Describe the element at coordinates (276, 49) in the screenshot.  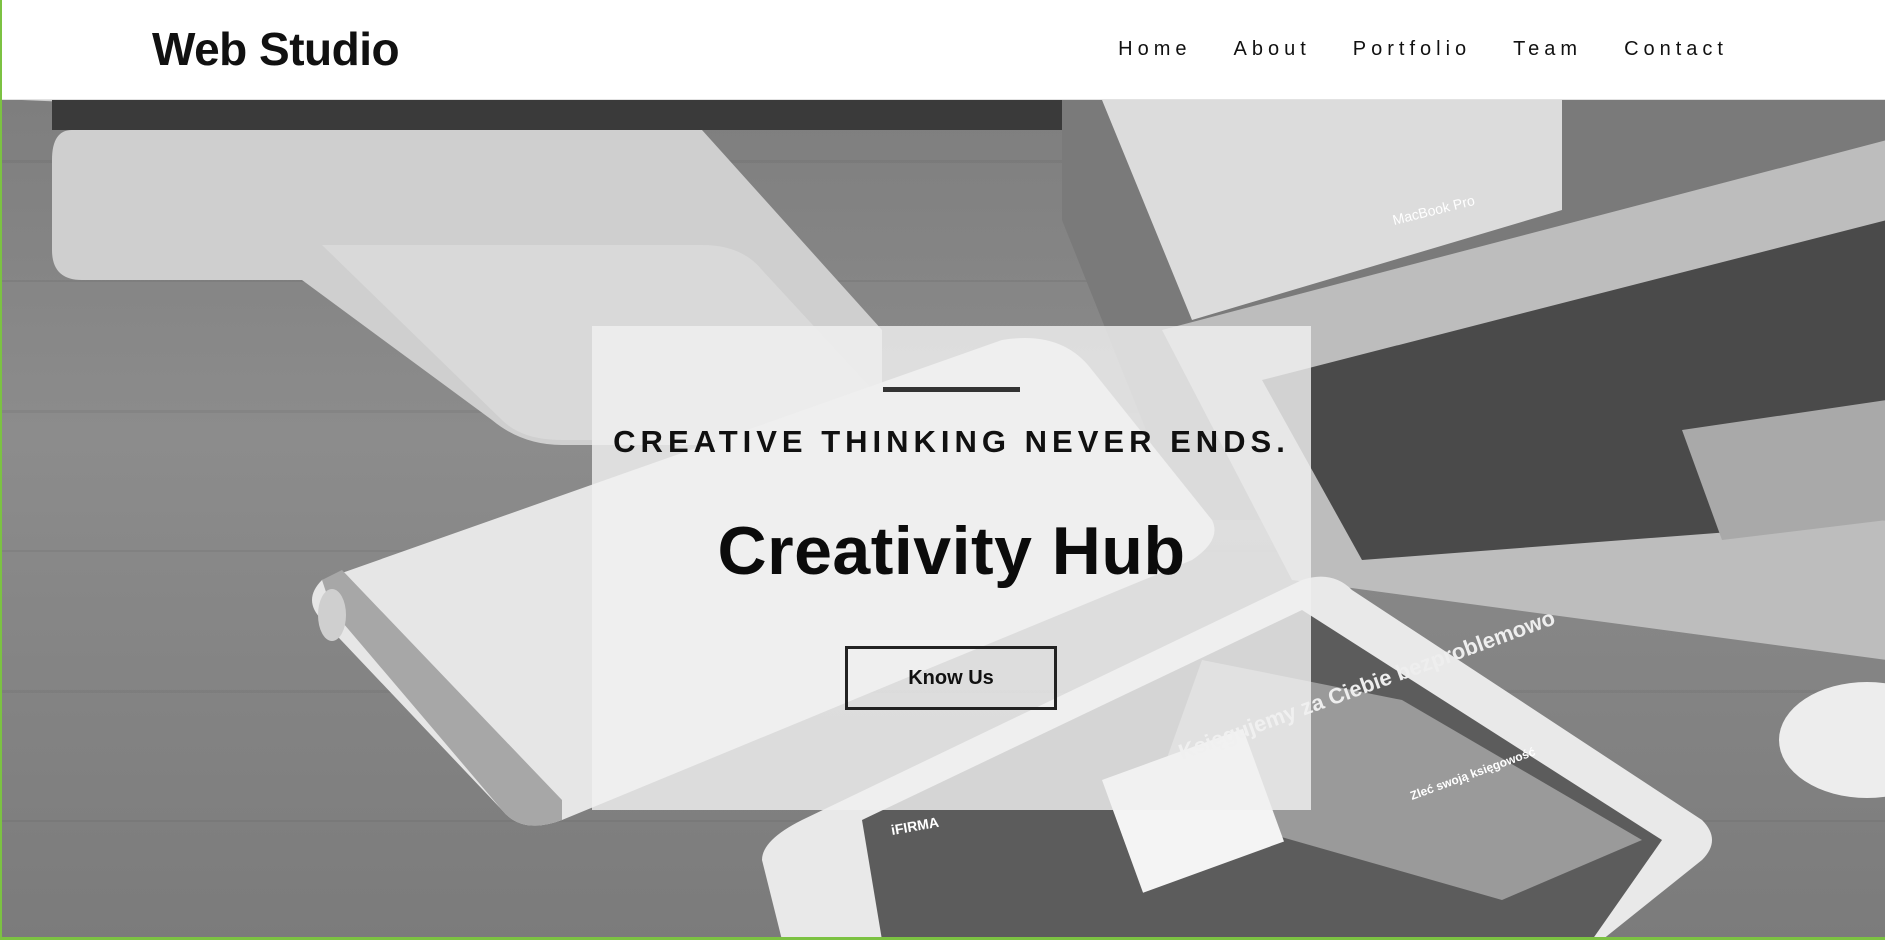
I see `site-logo: Web Studio` at that location.